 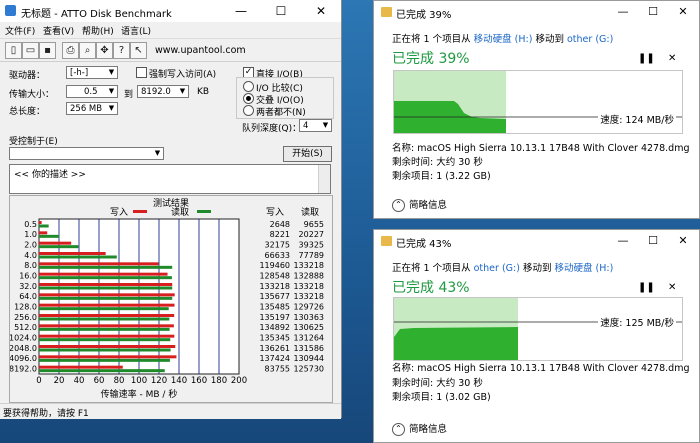 I want to click on neither-io-label: 两者都不(N), so click(x=281, y=113).